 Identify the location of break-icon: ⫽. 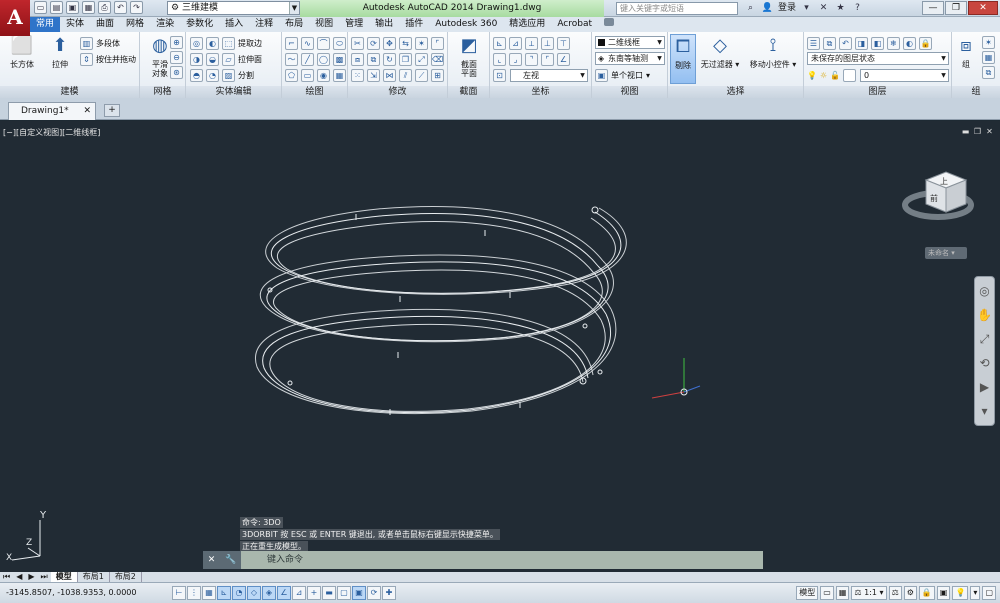
(405, 75).